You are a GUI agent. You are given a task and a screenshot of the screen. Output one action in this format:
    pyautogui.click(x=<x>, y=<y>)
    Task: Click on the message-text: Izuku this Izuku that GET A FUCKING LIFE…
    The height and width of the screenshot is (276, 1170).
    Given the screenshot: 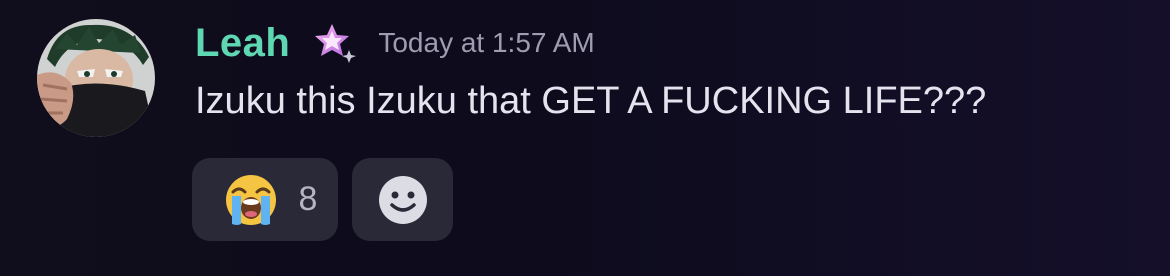 What is the action you would take?
    pyautogui.click(x=591, y=101)
    